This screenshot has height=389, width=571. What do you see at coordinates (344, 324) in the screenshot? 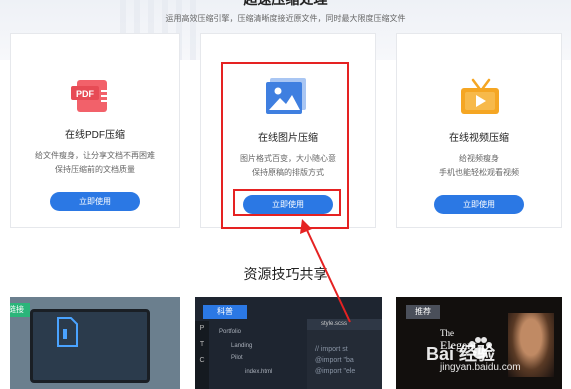
I see `code-tab: style.scss` at bounding box center [344, 324].